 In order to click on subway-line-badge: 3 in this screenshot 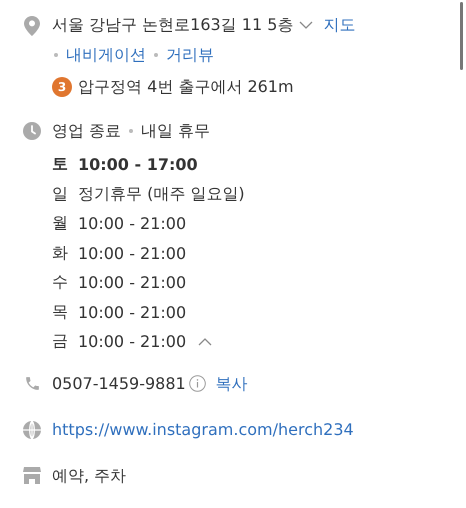, I will do `click(62, 87)`.